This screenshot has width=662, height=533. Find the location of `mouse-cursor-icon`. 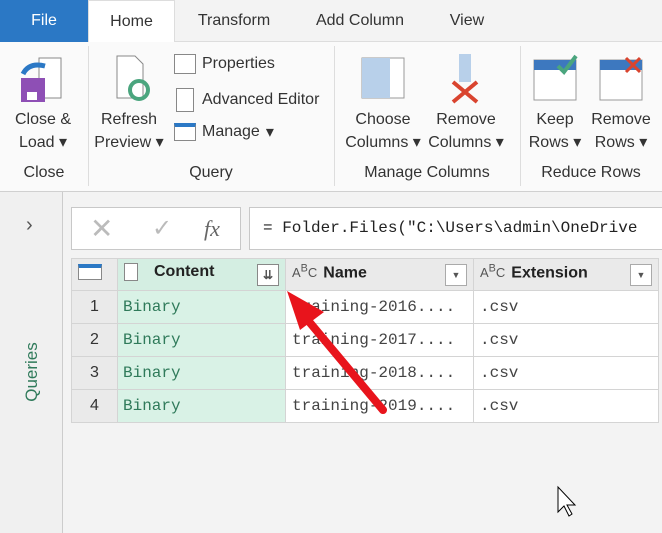

mouse-cursor-icon is located at coordinates (567, 501).